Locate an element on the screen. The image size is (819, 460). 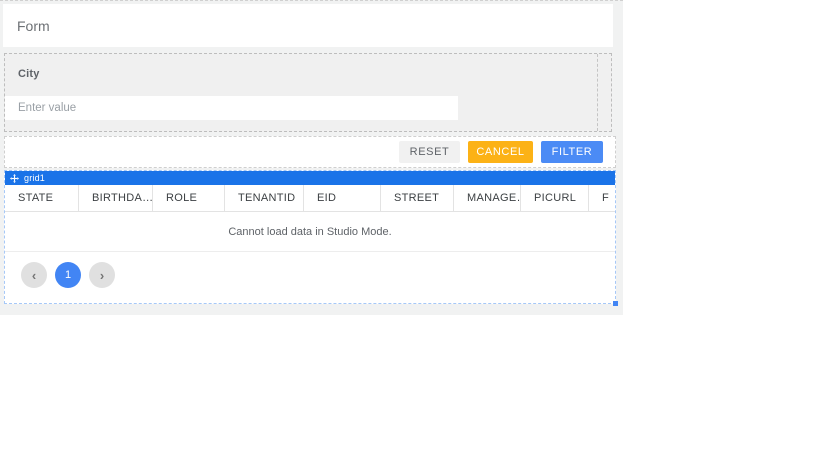
column-header-picurl: PICURL is located at coordinates (555, 198).